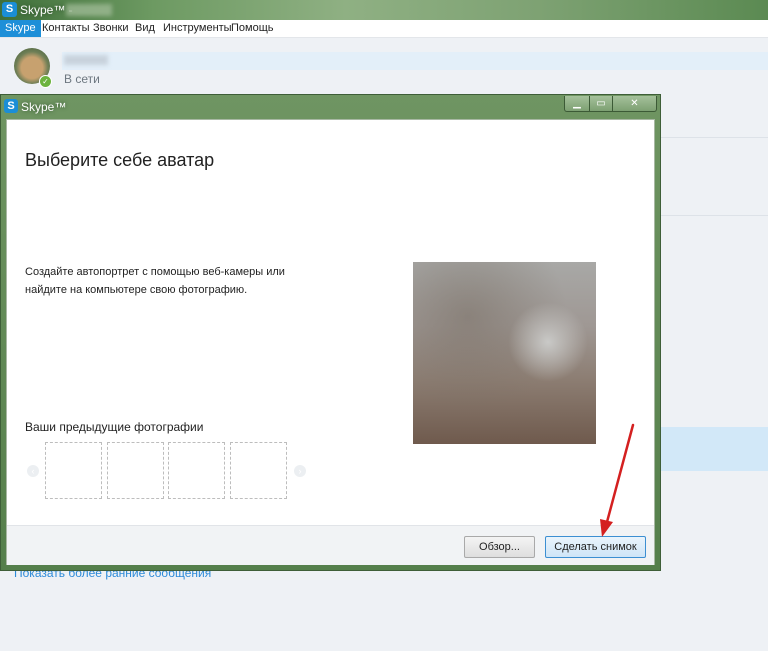 This screenshot has height=651, width=768. I want to click on menu-skype: Skype, so click(20, 28).